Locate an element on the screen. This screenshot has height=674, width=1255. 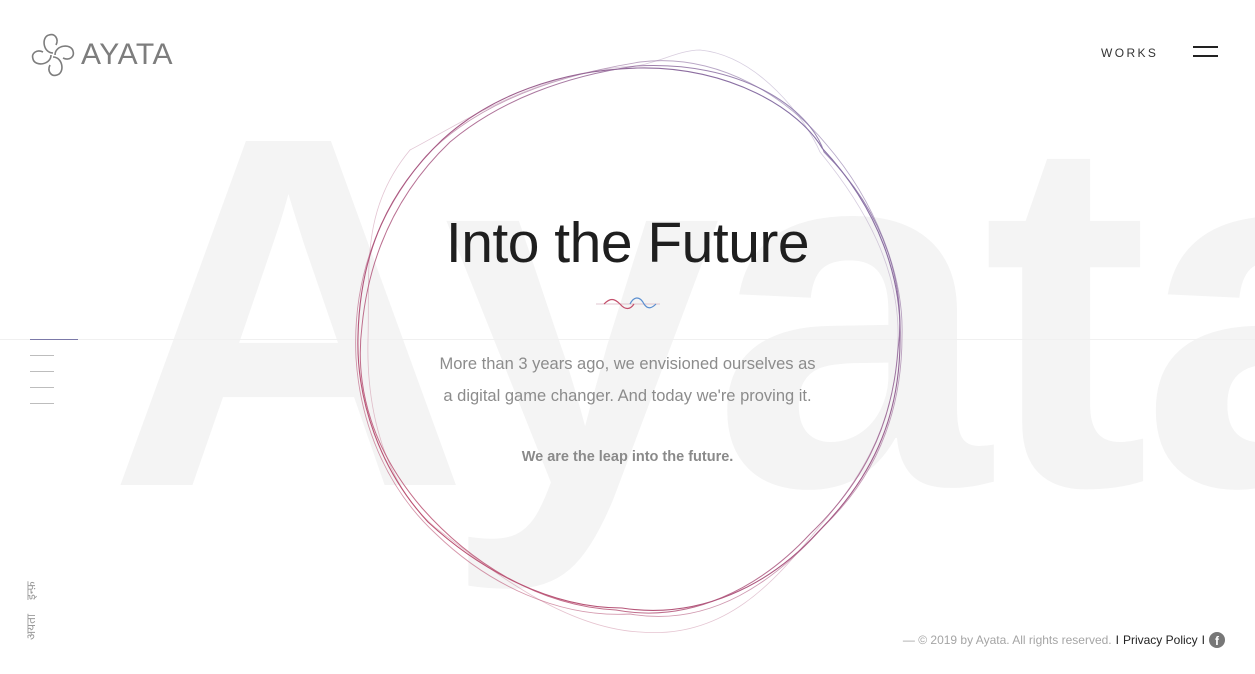
vertical-text-2: इन्फ़ is located at coordinates (31, 590).